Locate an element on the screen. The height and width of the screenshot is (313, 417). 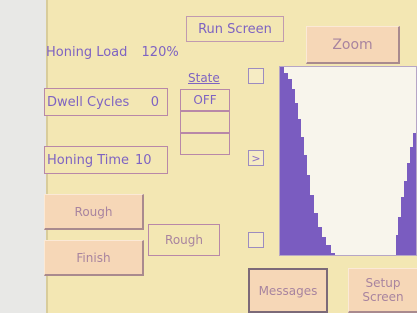
finish-button: Finish is located at coordinates (94, 258).